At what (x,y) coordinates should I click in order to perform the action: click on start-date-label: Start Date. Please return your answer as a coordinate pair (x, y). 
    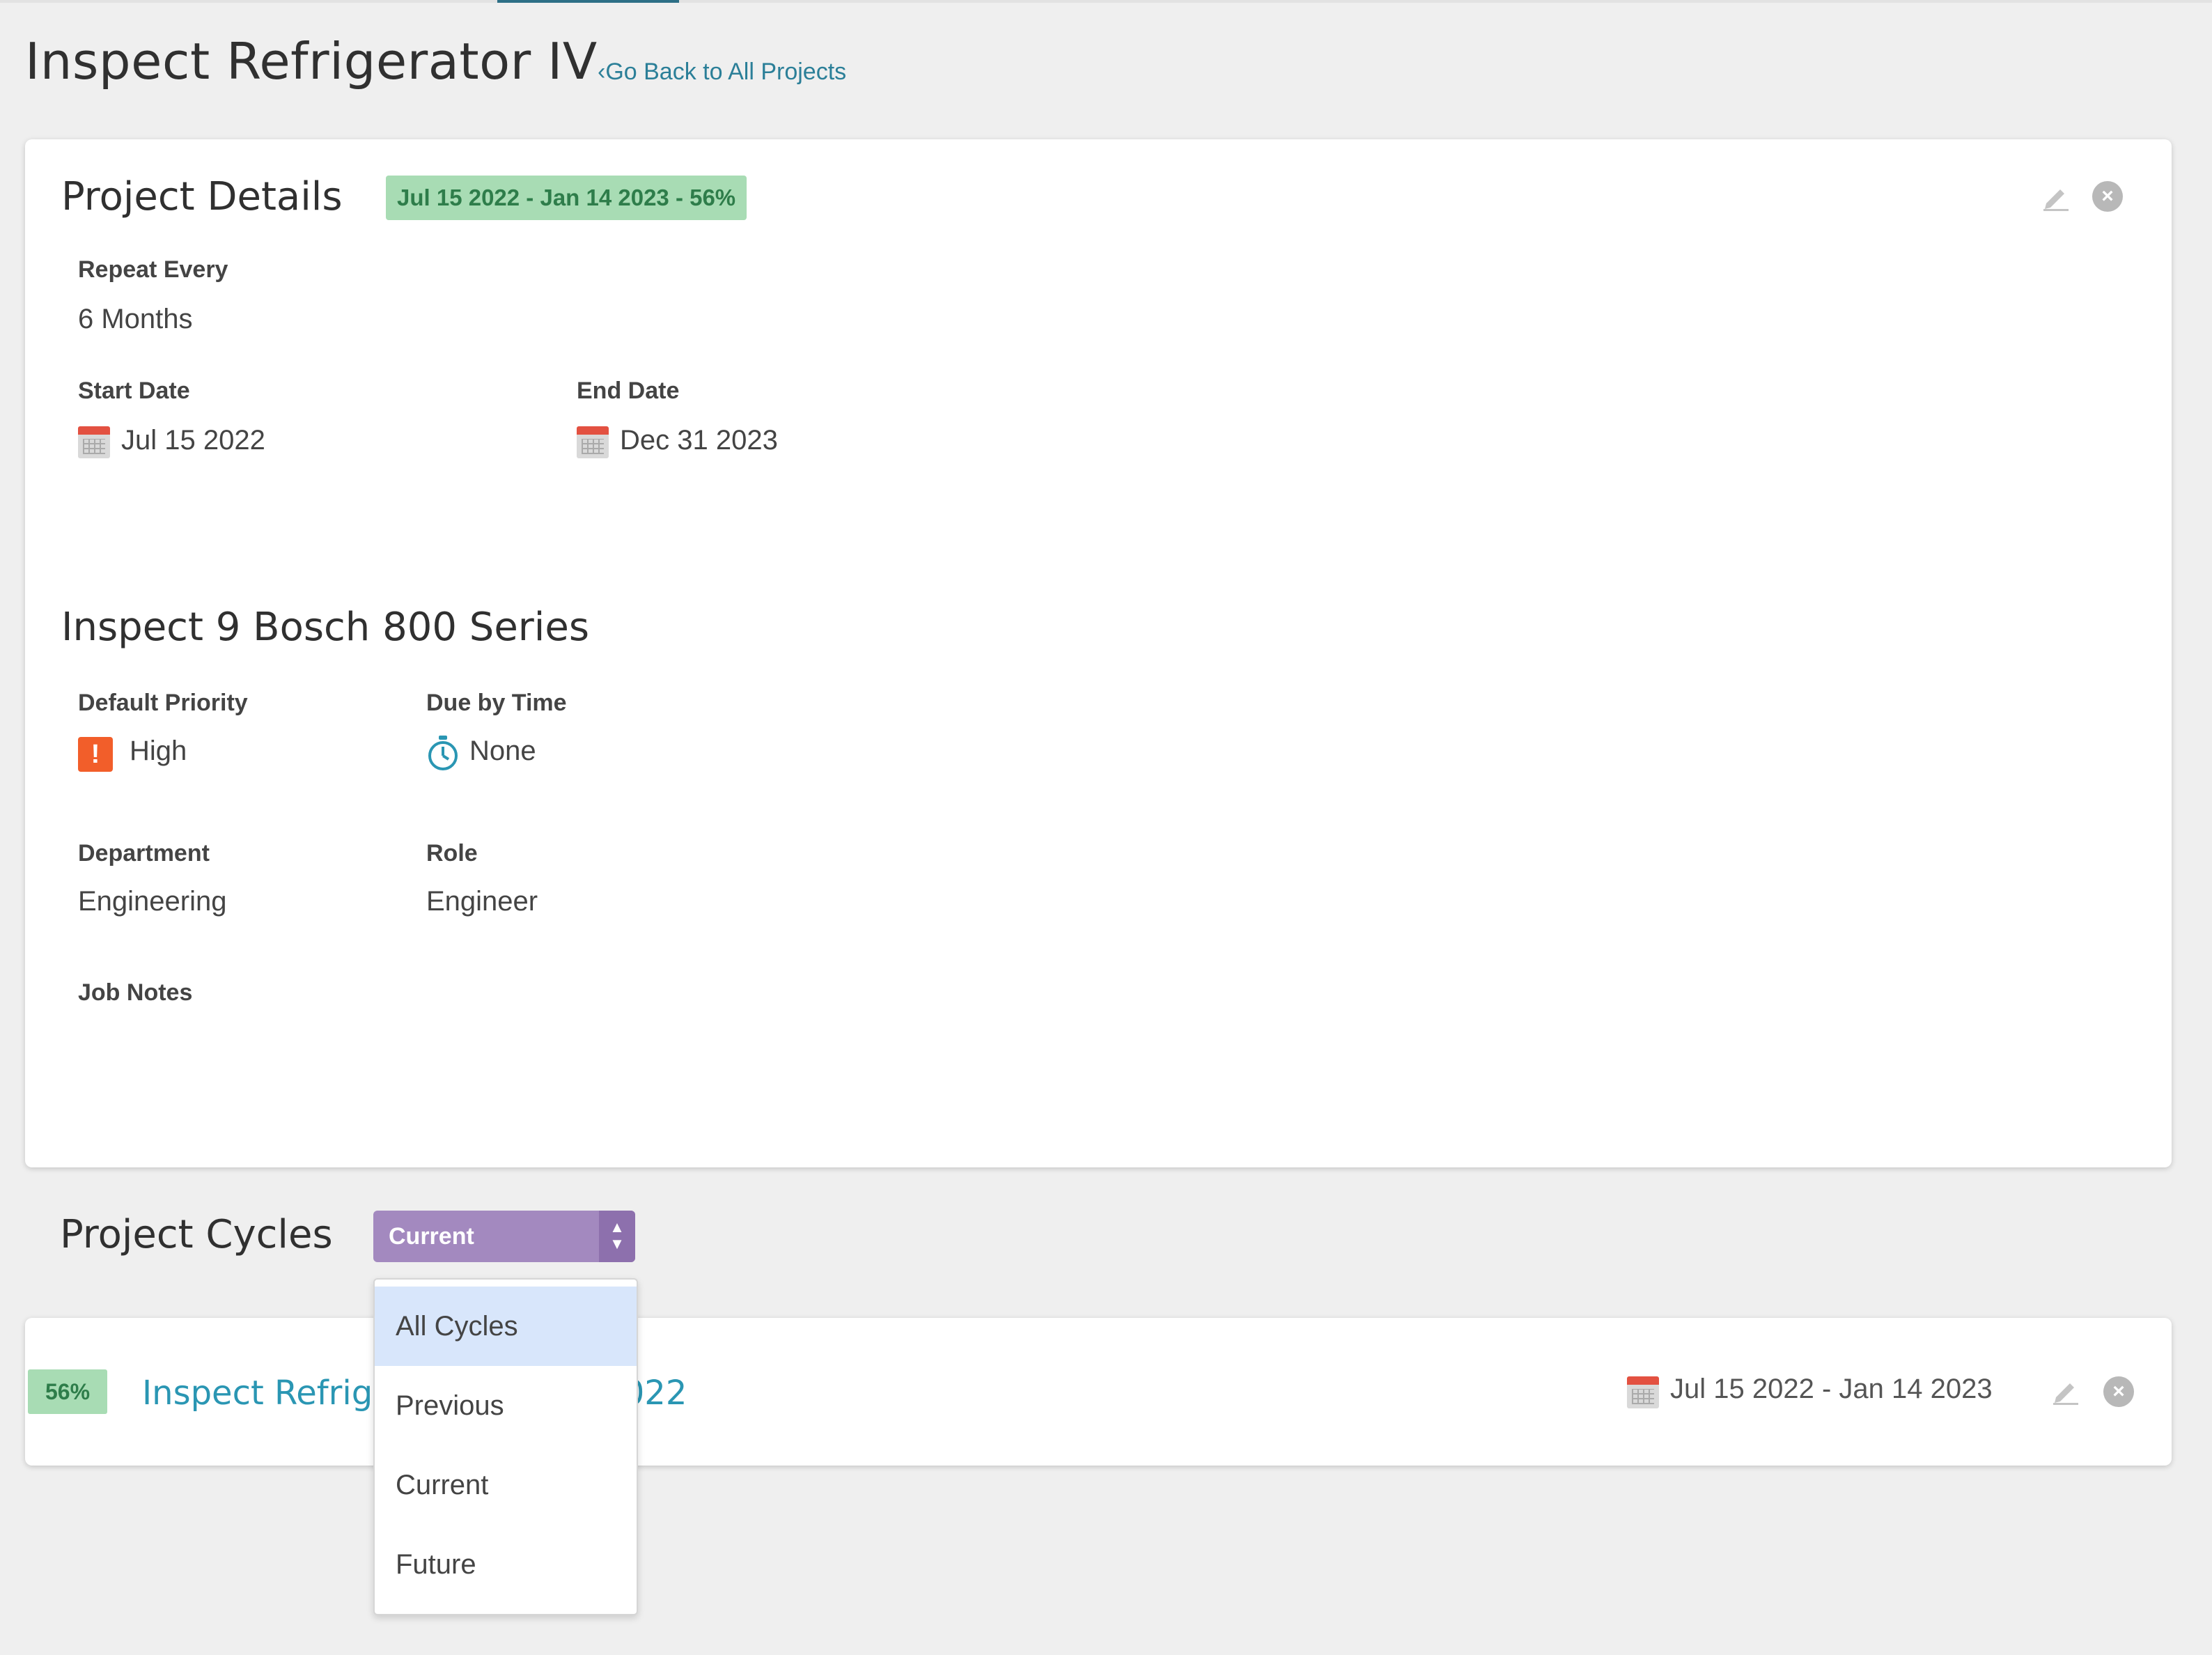
    Looking at the image, I should click on (134, 391).